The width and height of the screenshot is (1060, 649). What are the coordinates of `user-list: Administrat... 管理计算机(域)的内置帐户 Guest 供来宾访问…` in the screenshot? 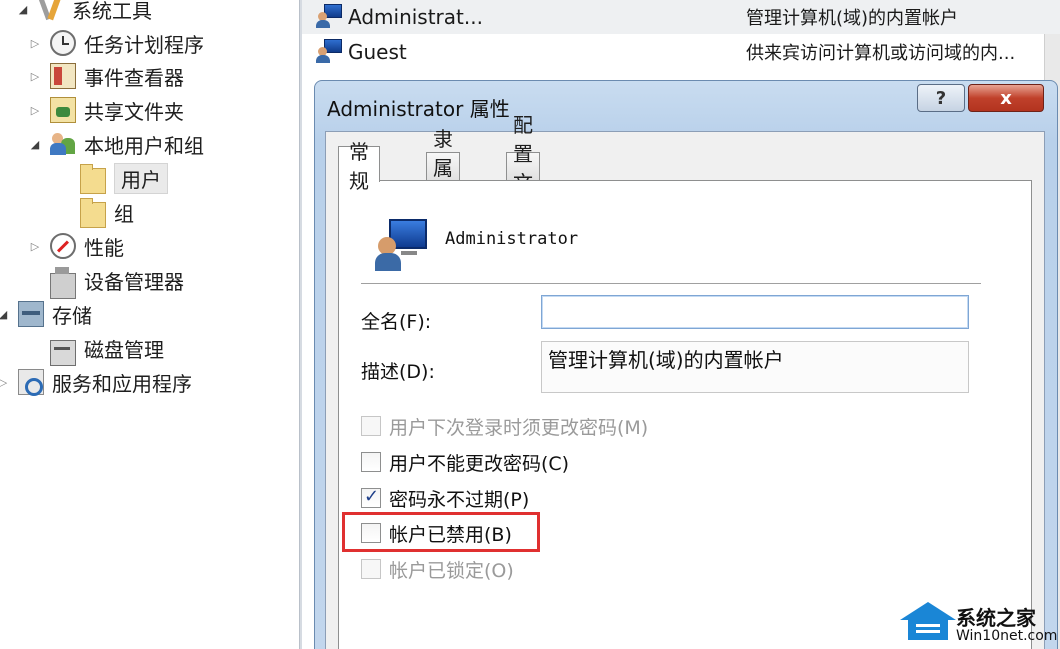 It's located at (681, 36).